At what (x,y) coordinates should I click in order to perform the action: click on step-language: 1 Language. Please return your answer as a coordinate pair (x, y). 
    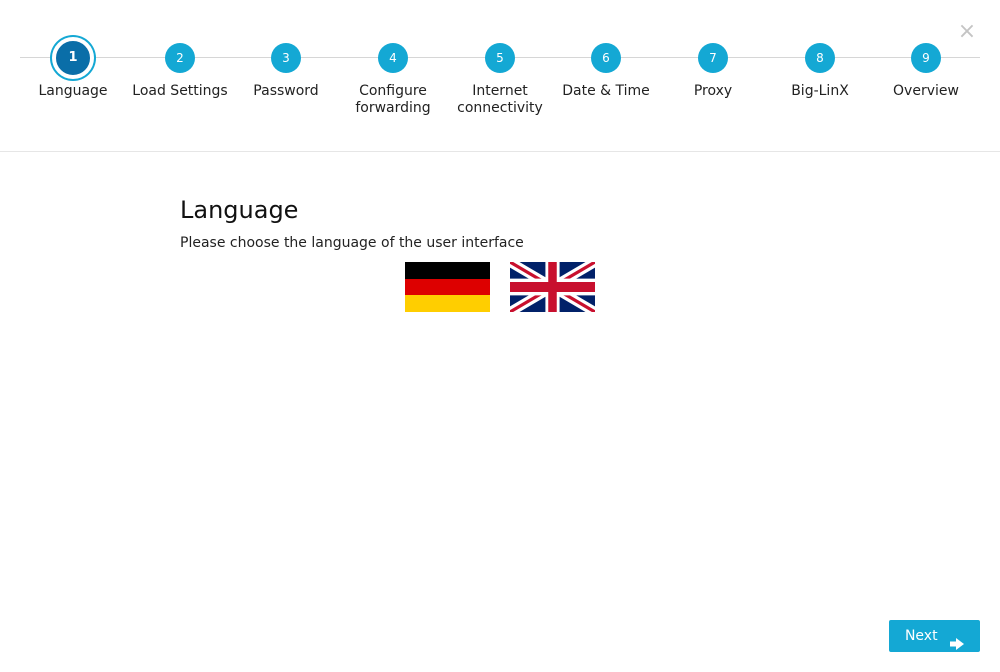
    Looking at the image, I should click on (73, 58).